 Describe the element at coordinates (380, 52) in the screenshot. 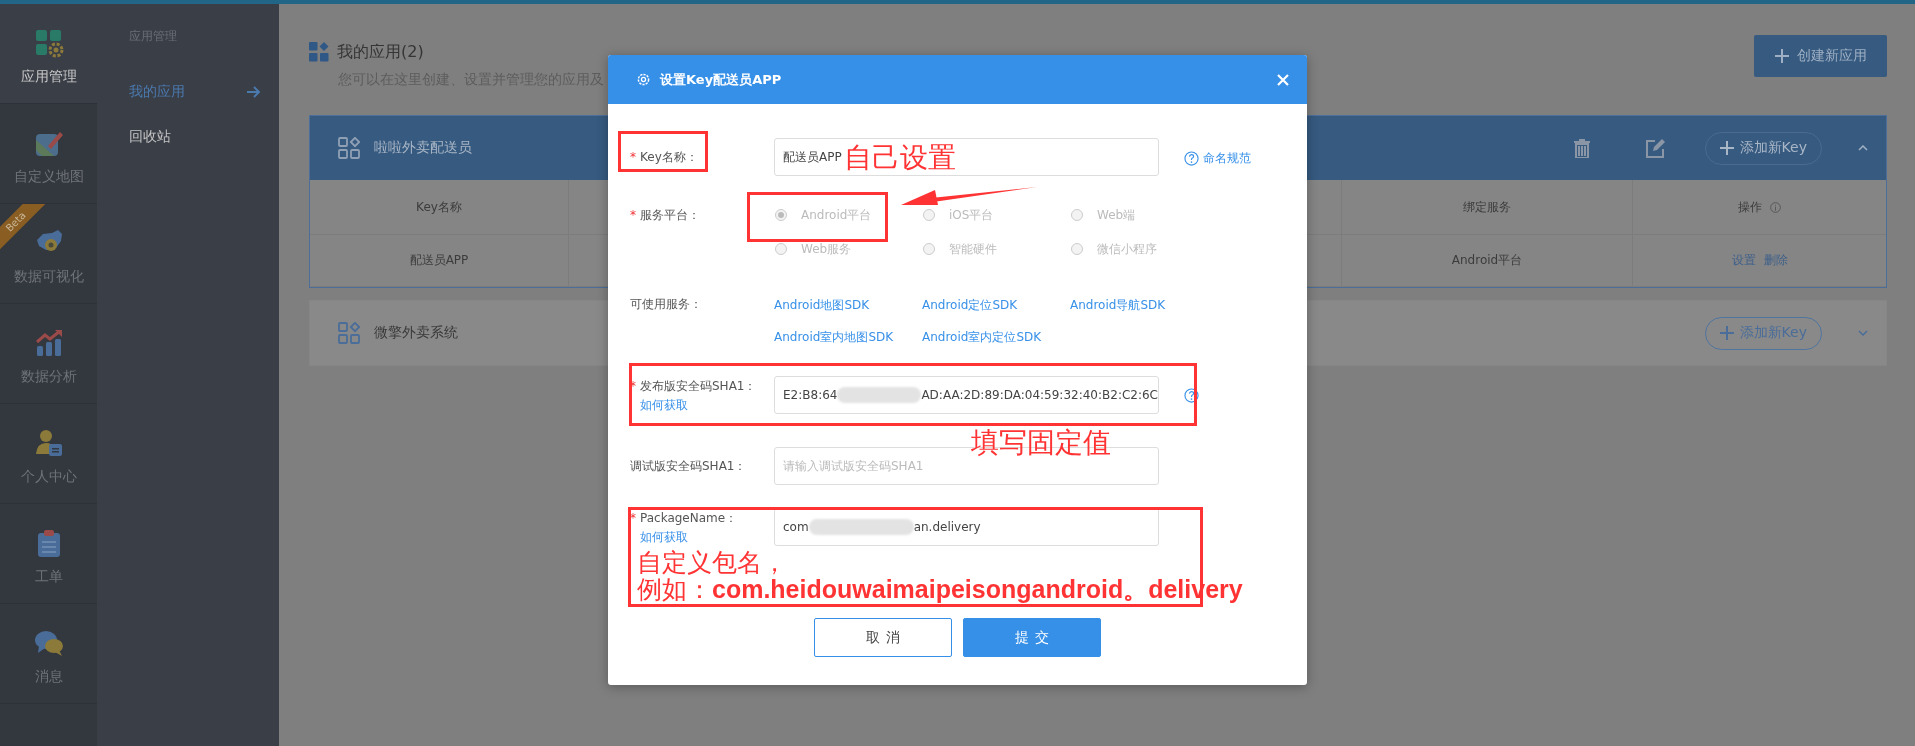

I see `page-title: 我的应用(2)` at that location.